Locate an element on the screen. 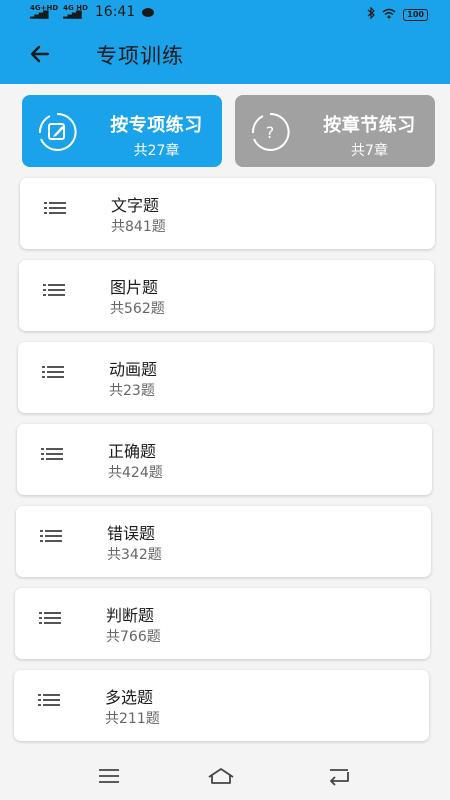 This screenshot has height=800, width=450. status-left: 4G+HD ▂▄▆█ 4G HD ▂▄▆█ 16:41 is located at coordinates (92, 12).